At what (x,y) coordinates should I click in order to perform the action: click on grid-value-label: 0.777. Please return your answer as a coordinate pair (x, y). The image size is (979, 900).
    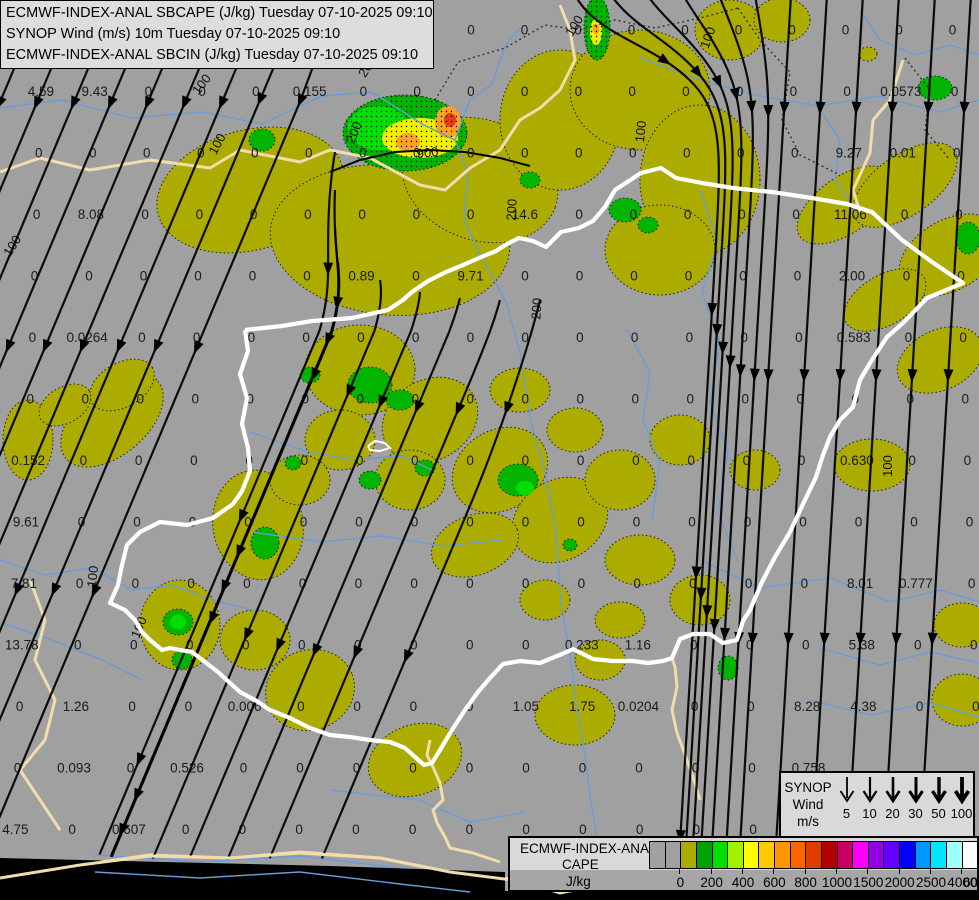
    Looking at the image, I should click on (916, 583).